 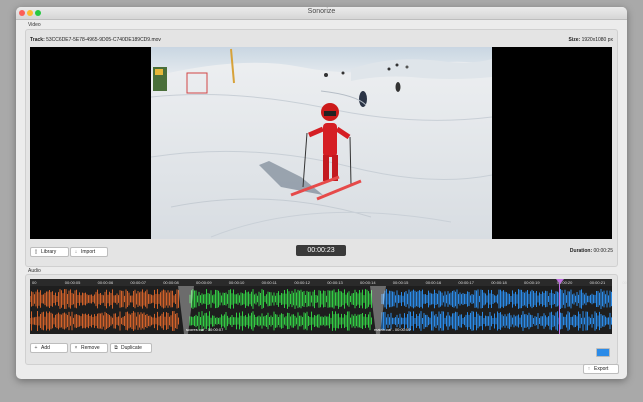 What do you see at coordinates (131, 348) in the screenshot?
I see `duplicate-clip-button: ⧉ Duplicate` at bounding box center [131, 348].